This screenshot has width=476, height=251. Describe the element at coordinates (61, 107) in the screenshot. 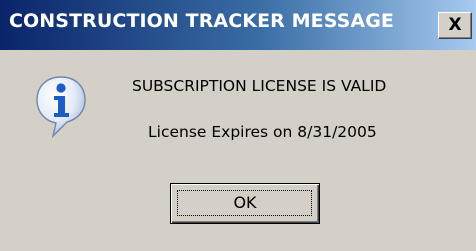

I see `information-icon` at that location.